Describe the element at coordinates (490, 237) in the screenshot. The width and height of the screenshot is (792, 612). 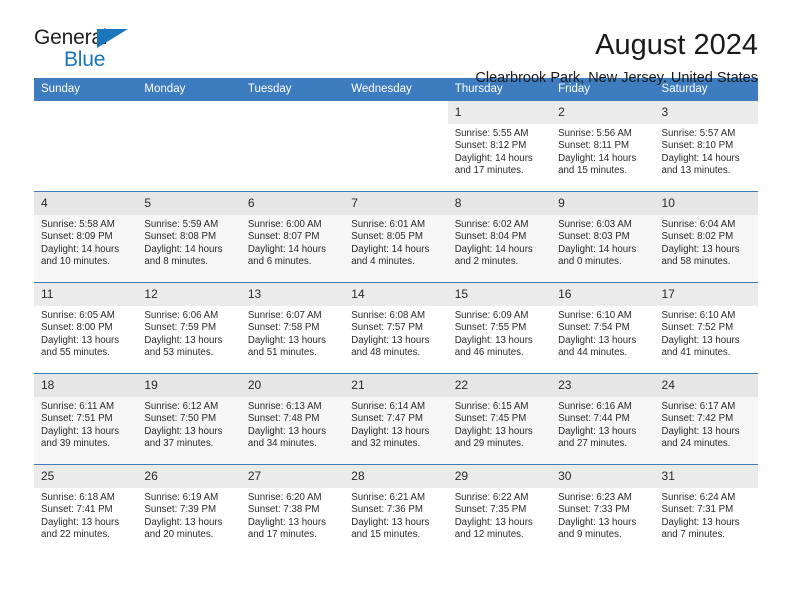
I see `day-sunset-text: Sunset: 8:04 PM` at that location.